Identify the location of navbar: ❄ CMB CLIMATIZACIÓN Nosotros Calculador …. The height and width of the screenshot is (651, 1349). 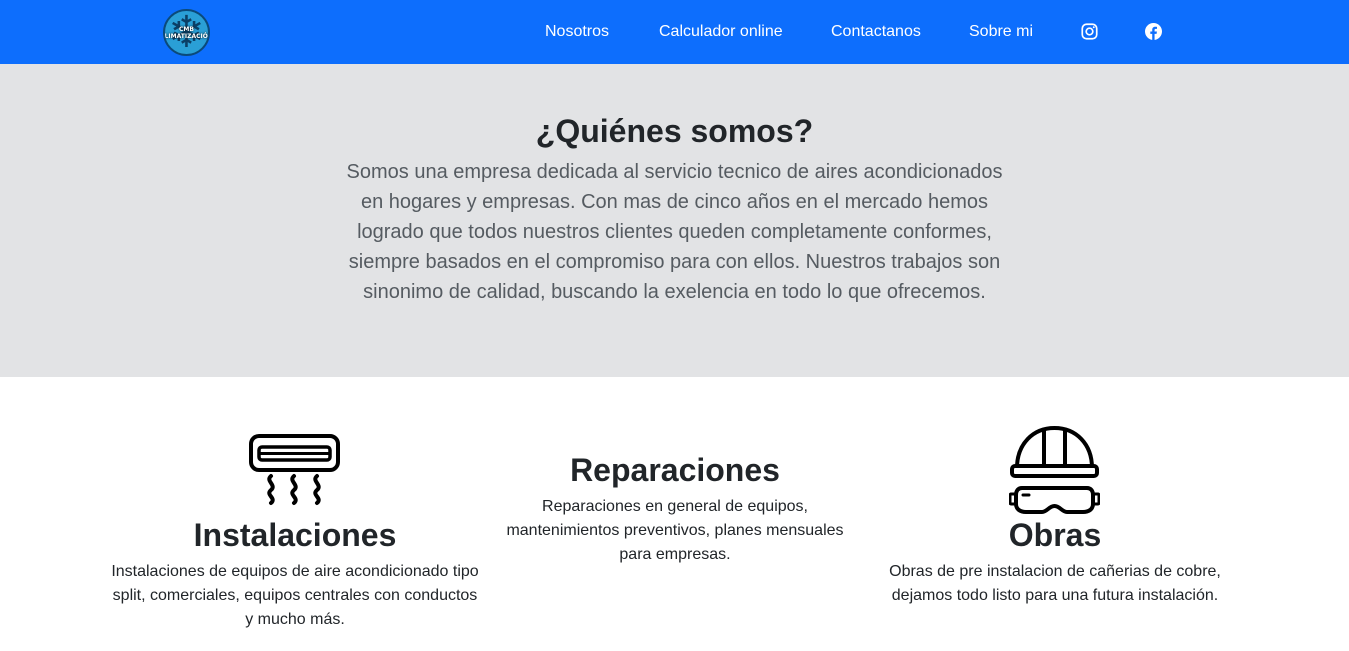
(674, 32).